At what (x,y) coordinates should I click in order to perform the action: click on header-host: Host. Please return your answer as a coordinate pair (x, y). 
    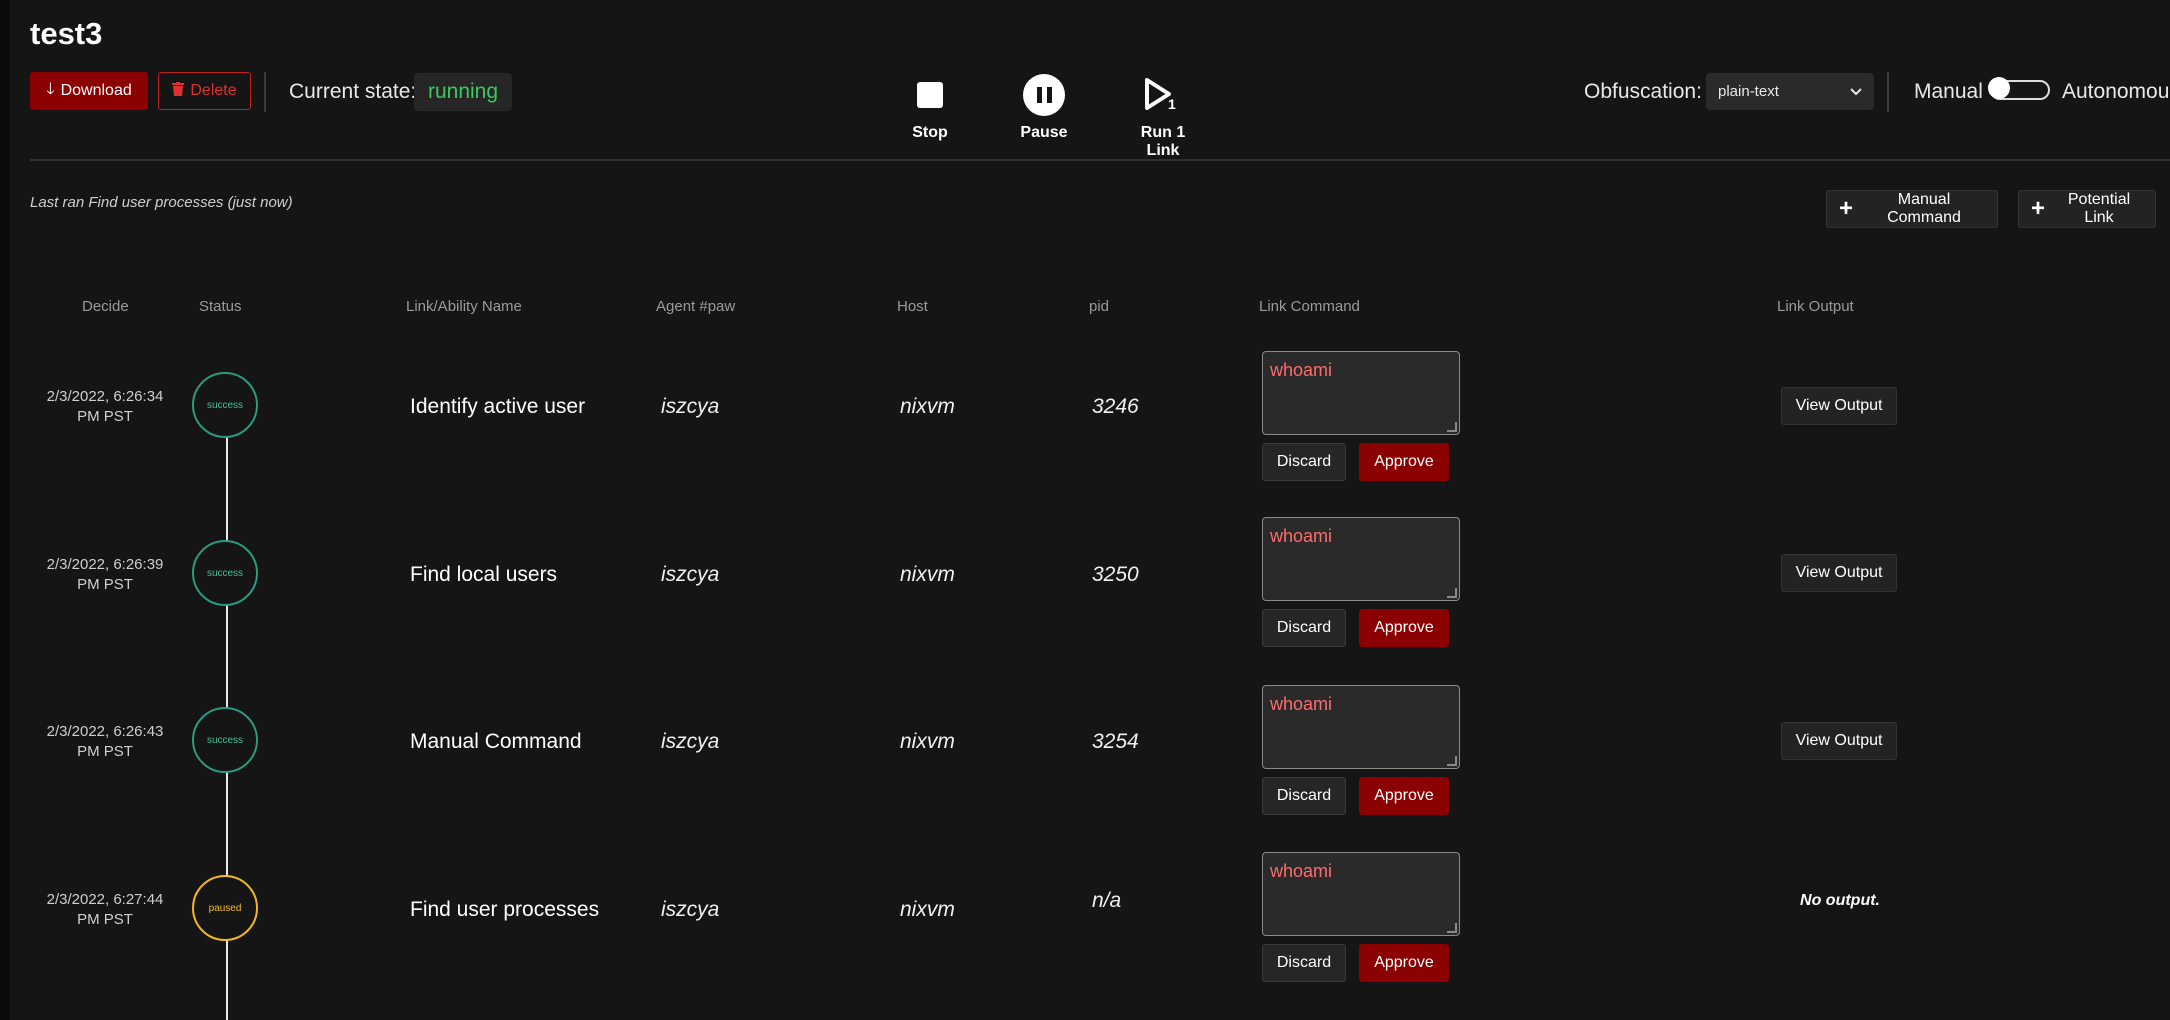
    Looking at the image, I should click on (912, 306).